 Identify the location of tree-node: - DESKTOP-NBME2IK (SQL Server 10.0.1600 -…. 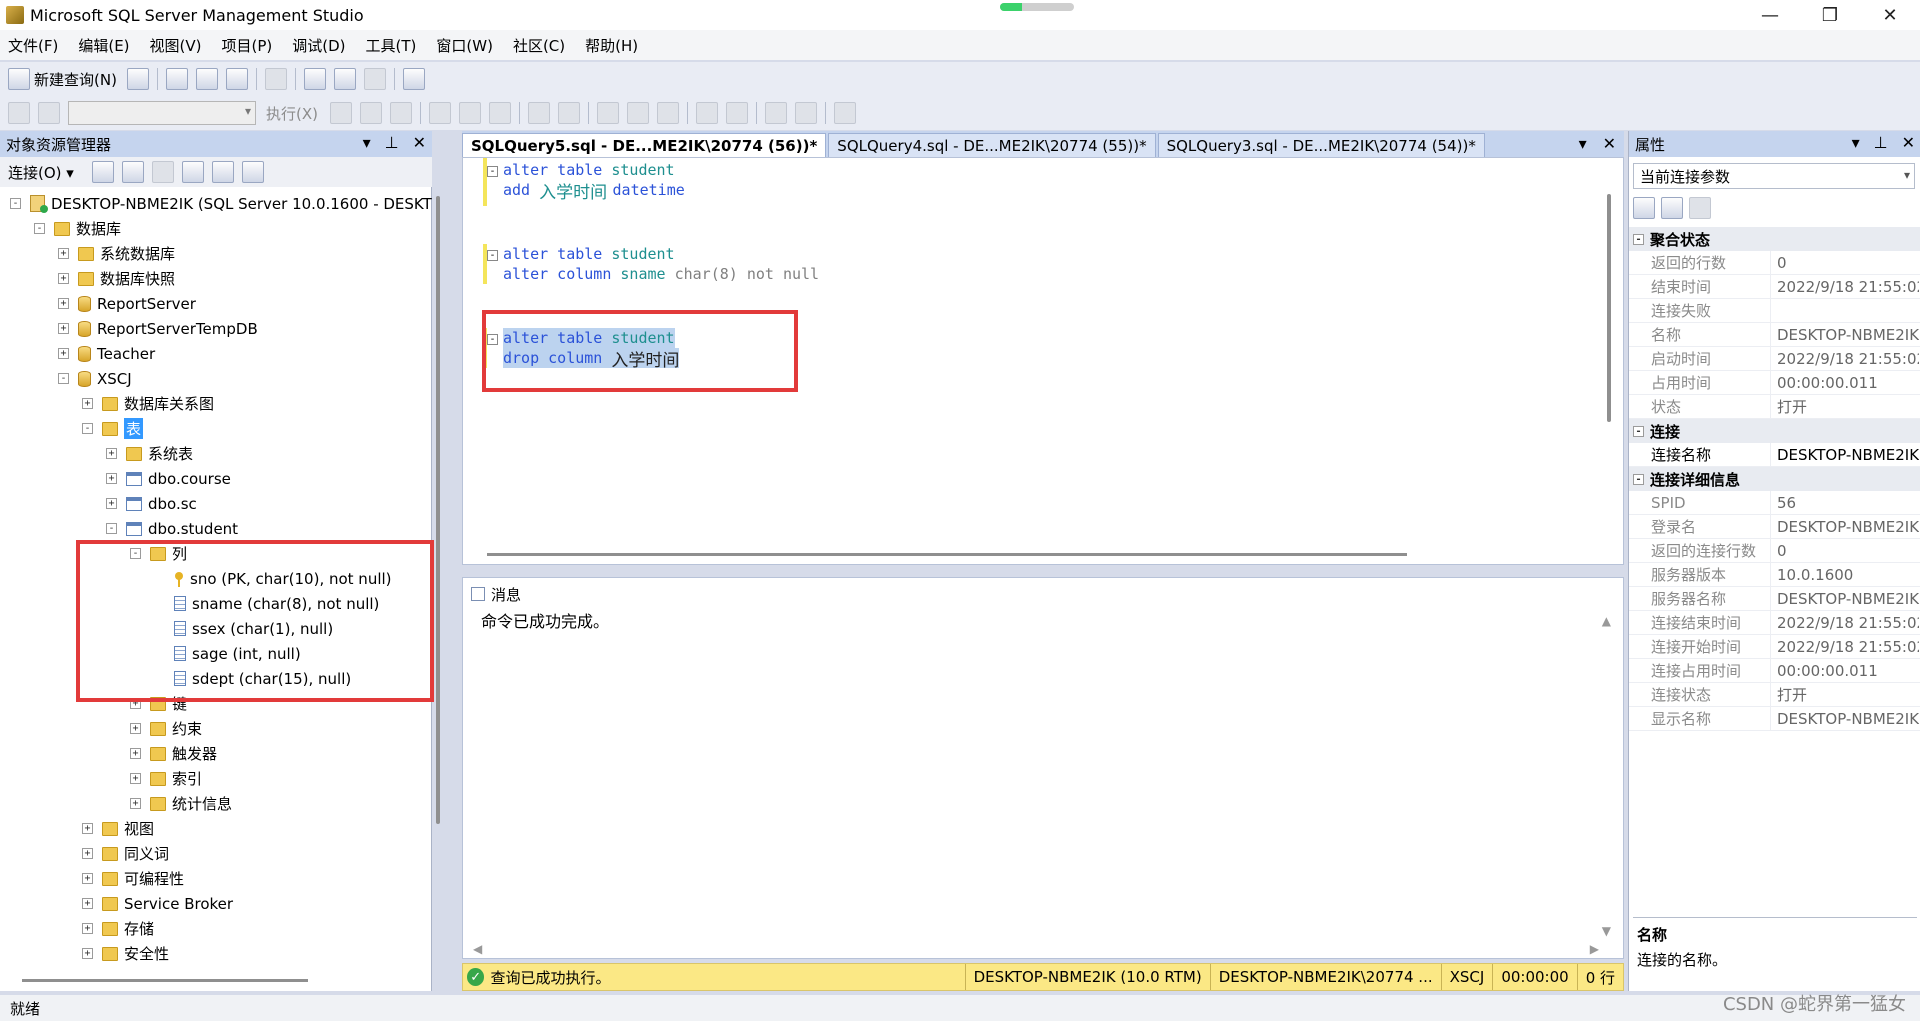
(221, 203).